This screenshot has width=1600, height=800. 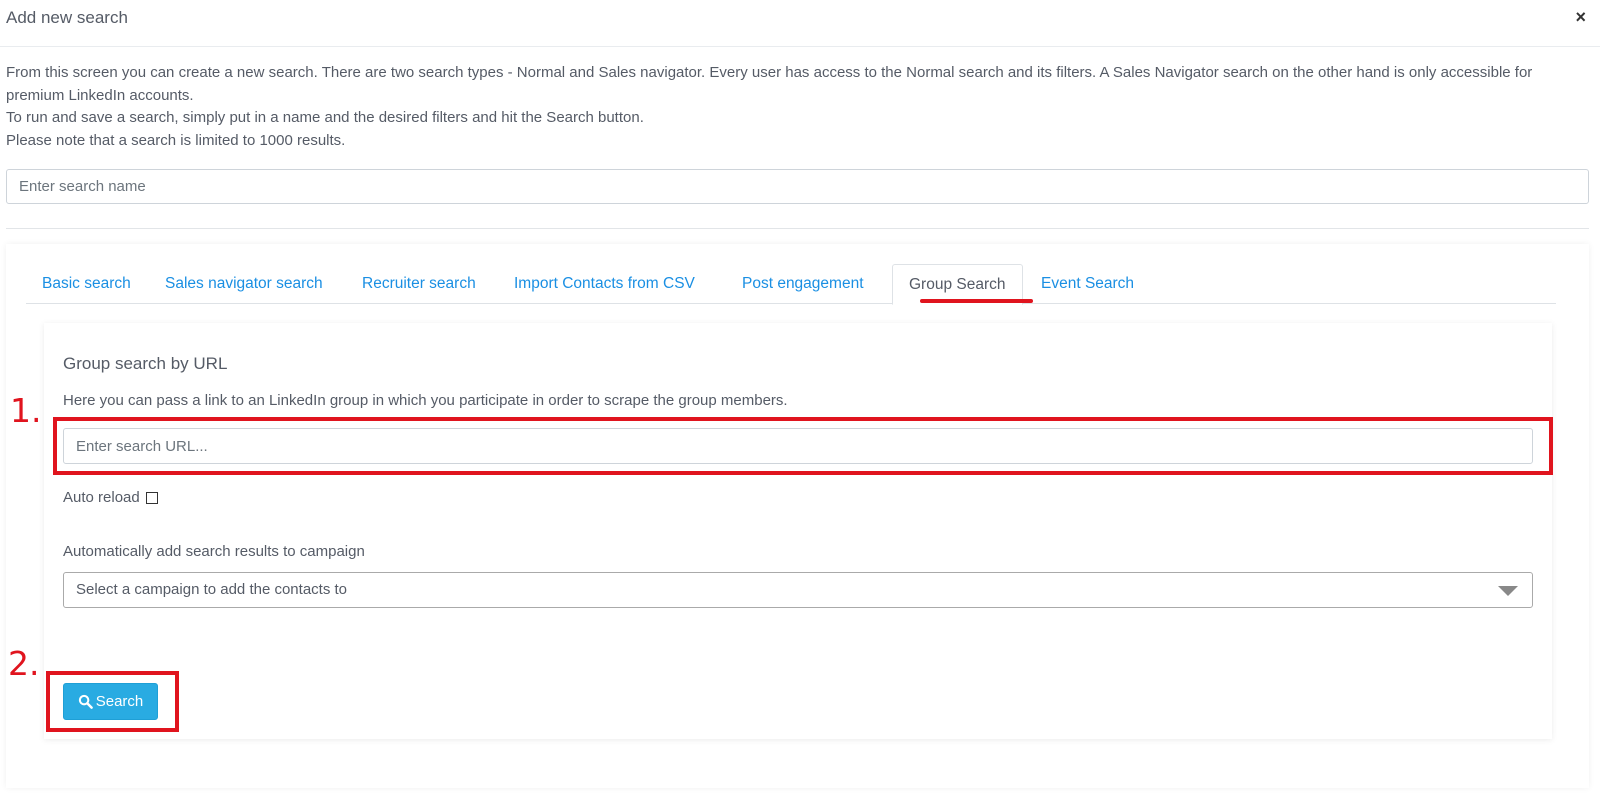 I want to click on tab-sales-navigator-search: Sales navigator search, so click(x=244, y=284).